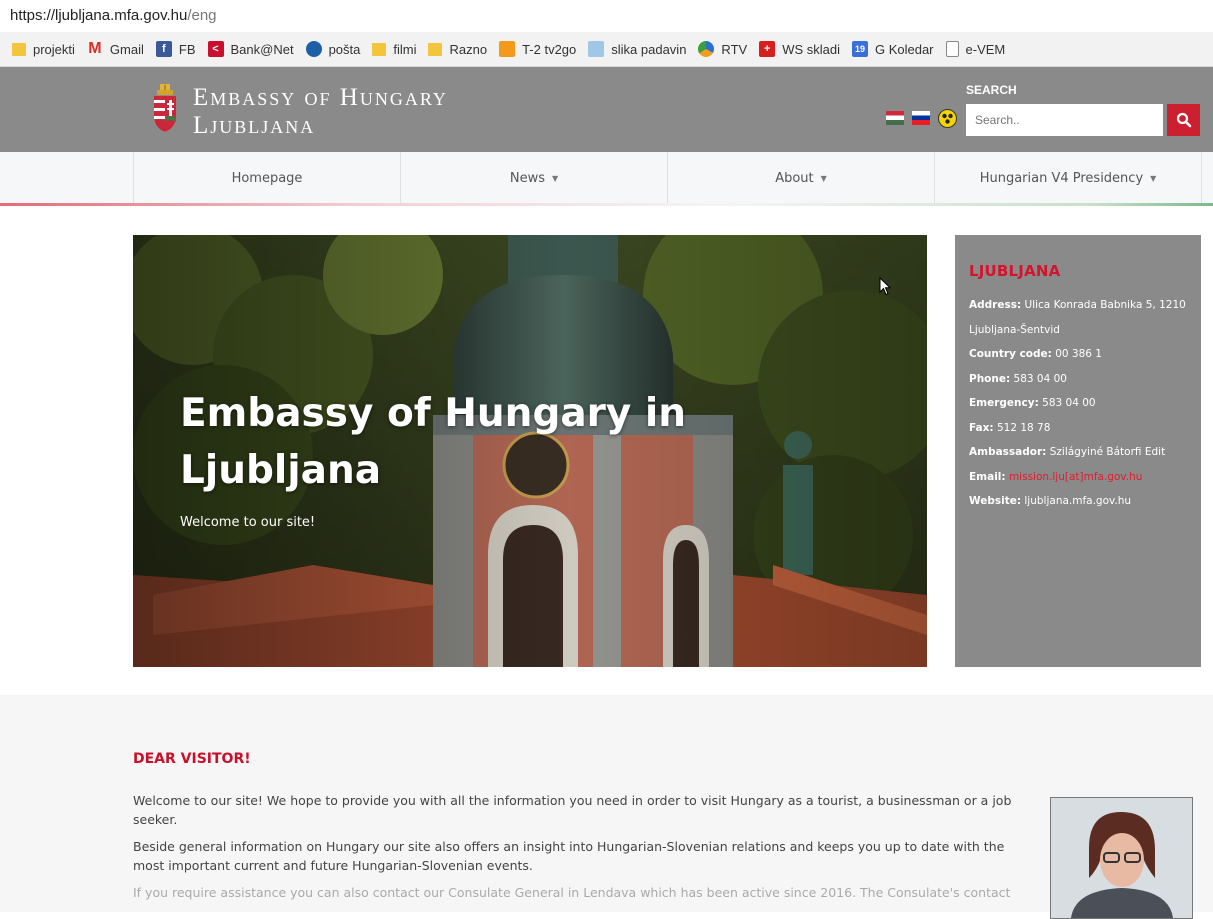  I want to click on mouse-cursor-icon, so click(885, 286).